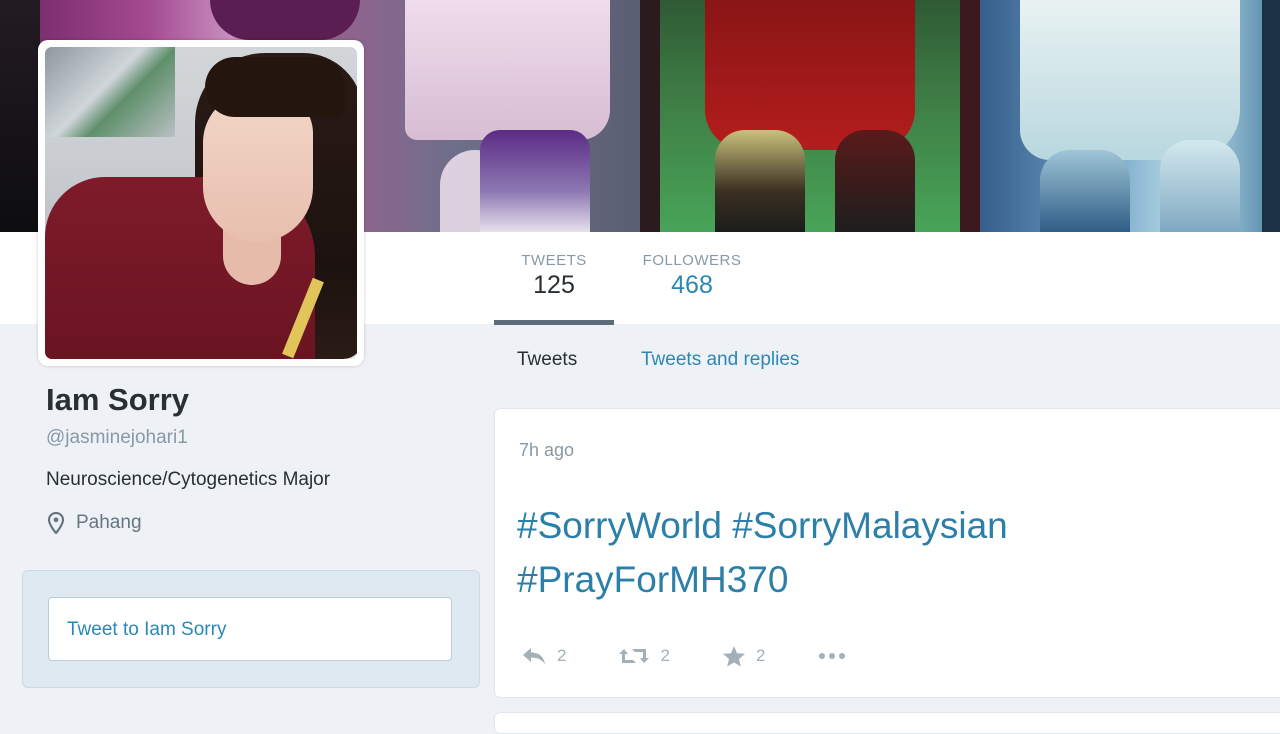  Describe the element at coordinates (710, 656) in the screenshot. I see `tweet-actions: 2 2 2` at that location.